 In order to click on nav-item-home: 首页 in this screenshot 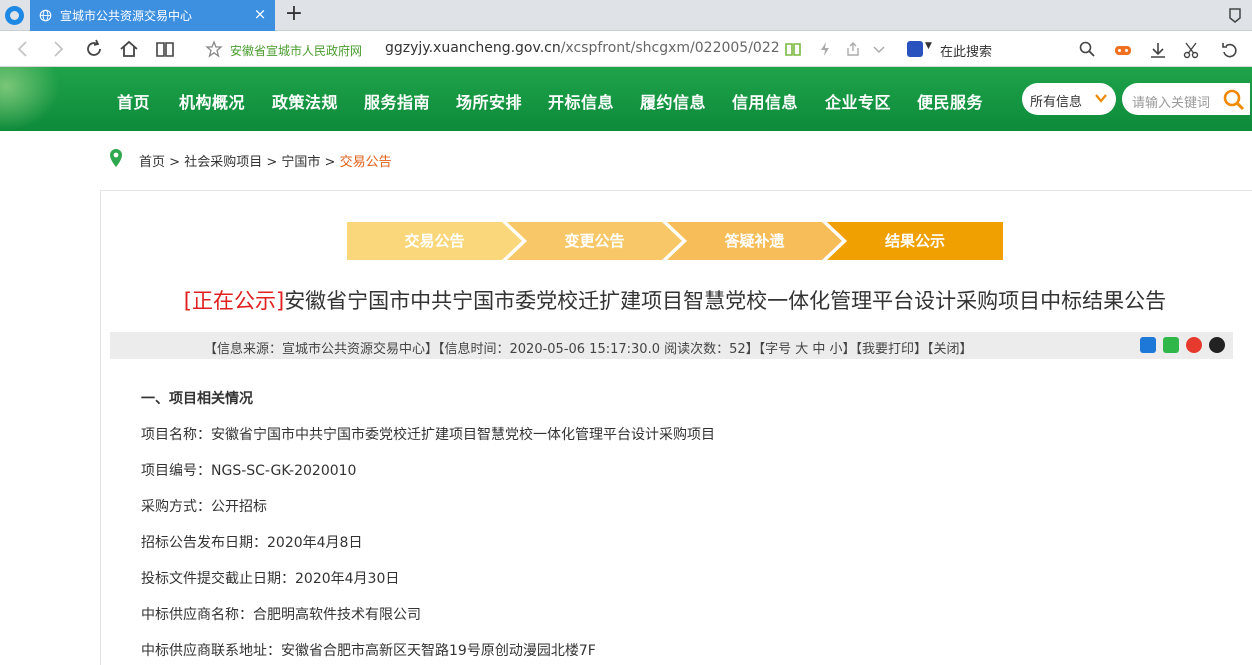, I will do `click(133, 101)`.